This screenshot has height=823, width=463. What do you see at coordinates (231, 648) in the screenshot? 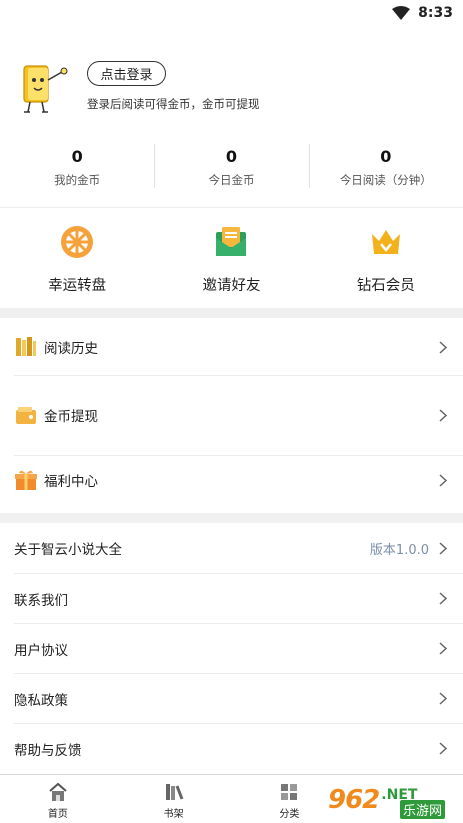
I see `menu-user-agreement: 用户协议` at bounding box center [231, 648].